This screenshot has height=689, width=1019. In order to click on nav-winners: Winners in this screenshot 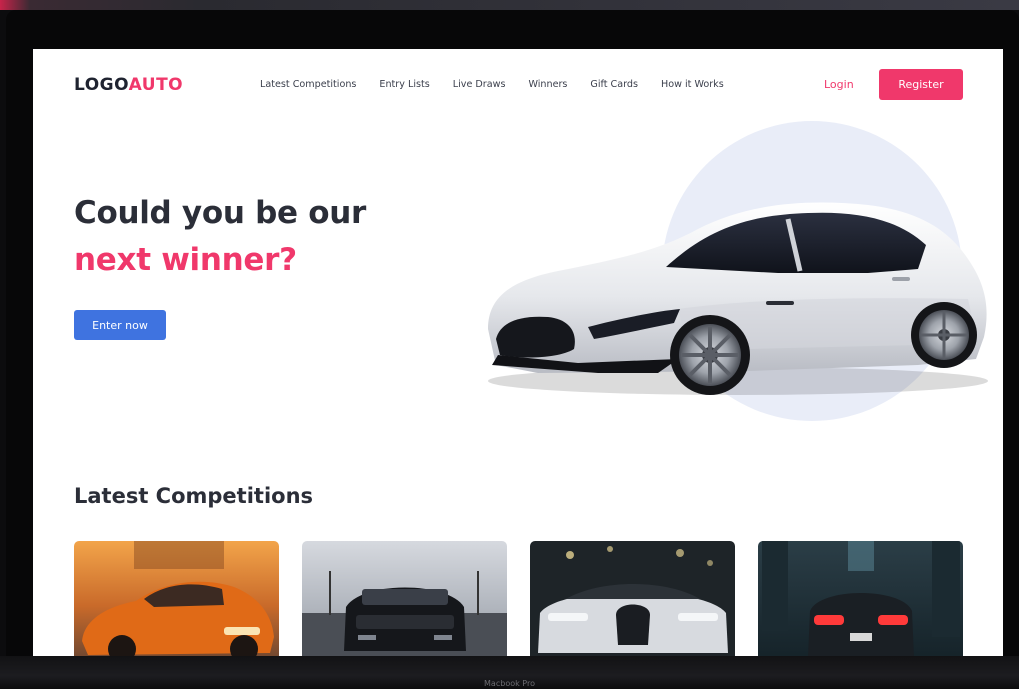, I will do `click(547, 84)`.